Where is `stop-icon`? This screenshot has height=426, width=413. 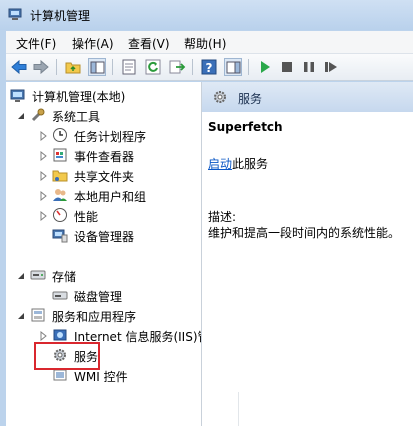 stop-icon is located at coordinates (287, 67).